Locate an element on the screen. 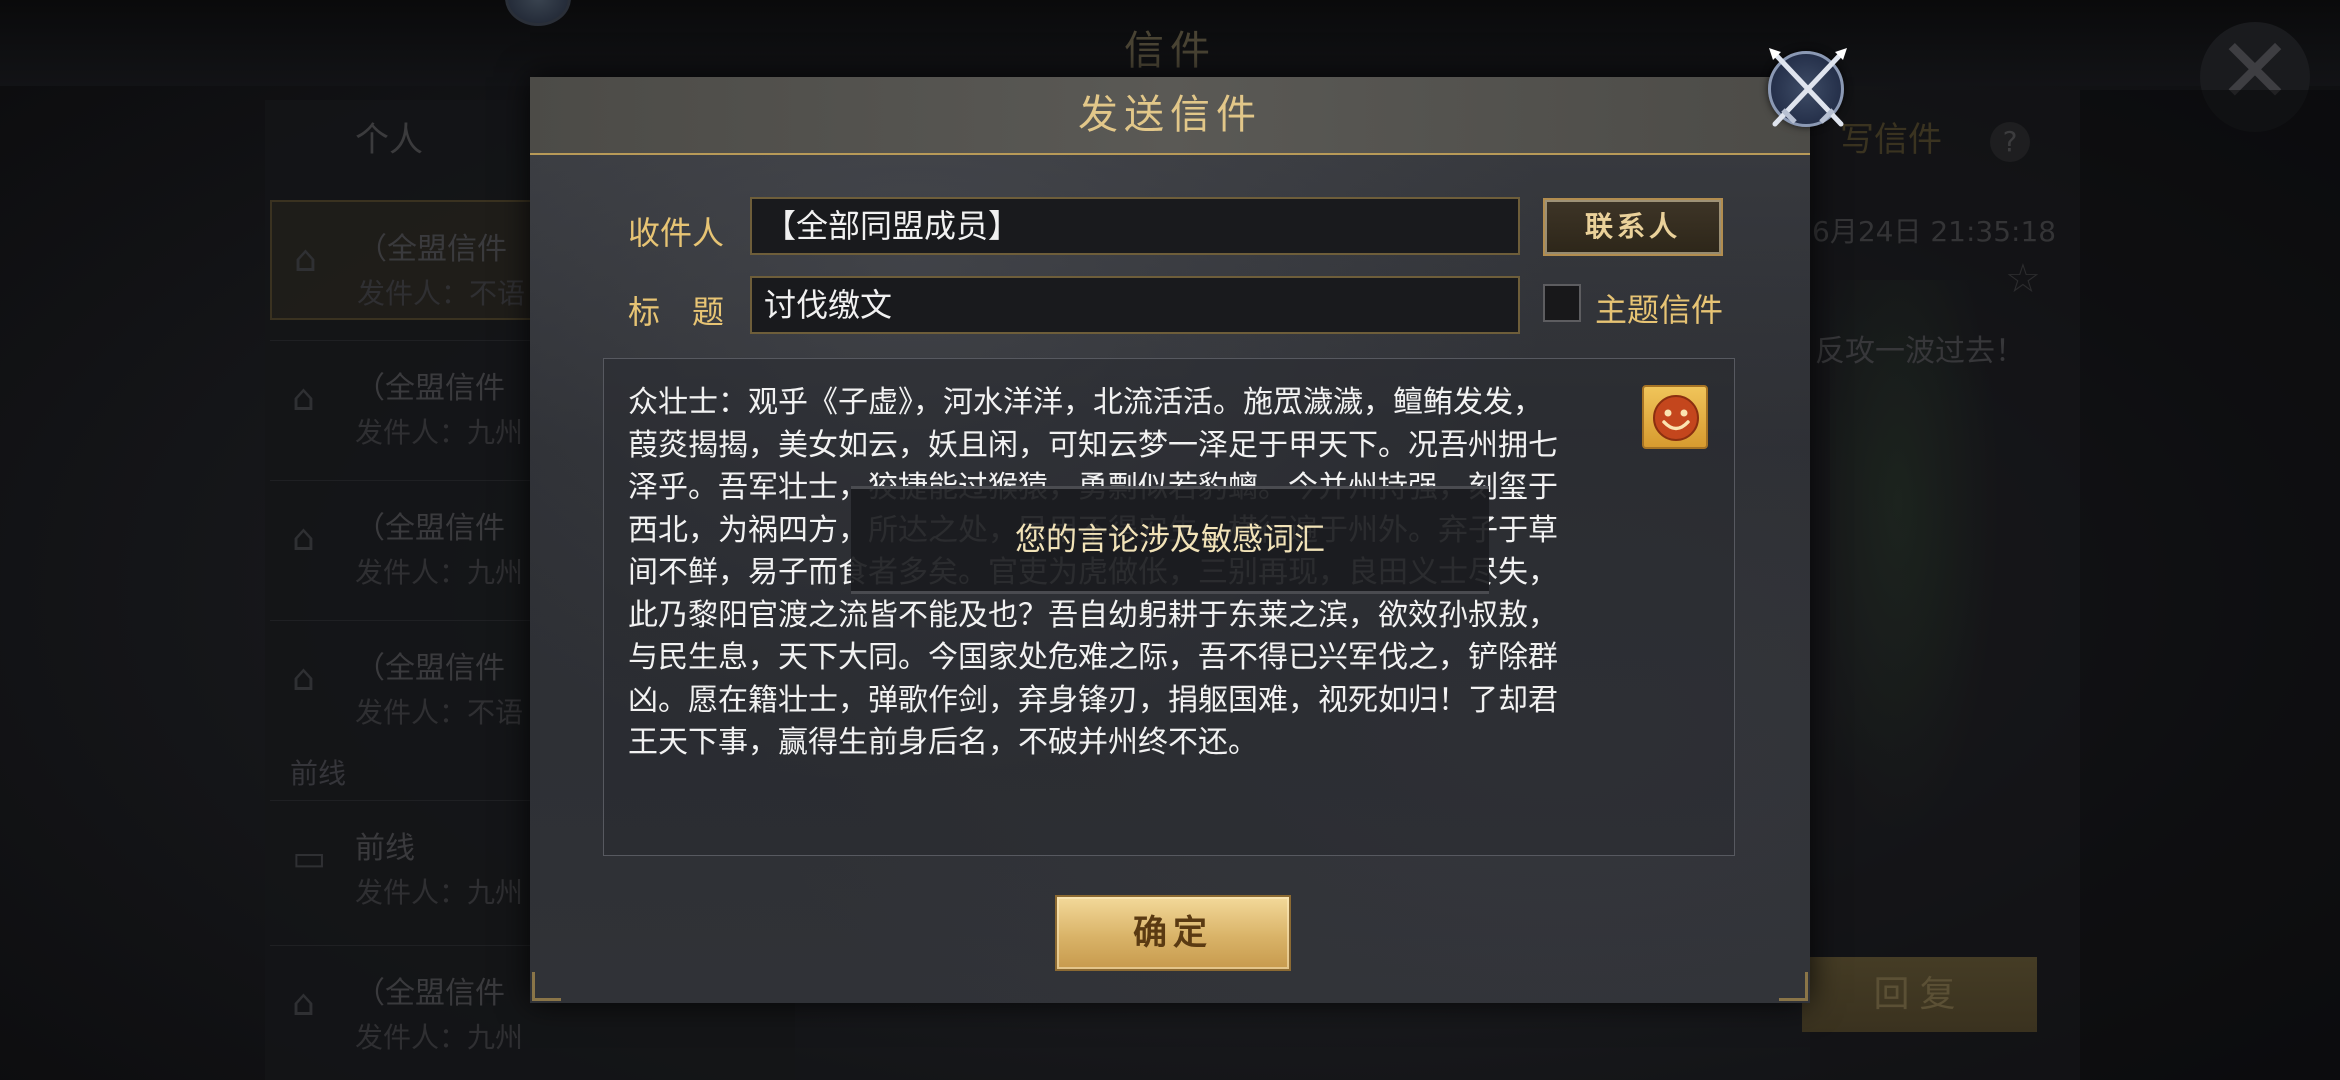 This screenshot has height=1080, width=2340. smiley-icon is located at coordinates (1676, 418).